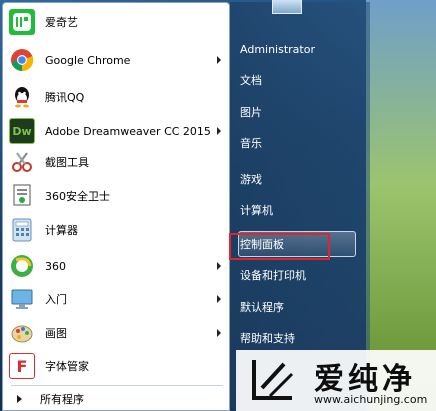 The height and width of the screenshot is (411, 436). What do you see at coordinates (61, 22) in the screenshot?
I see `app-label: 爱奇艺` at bounding box center [61, 22].